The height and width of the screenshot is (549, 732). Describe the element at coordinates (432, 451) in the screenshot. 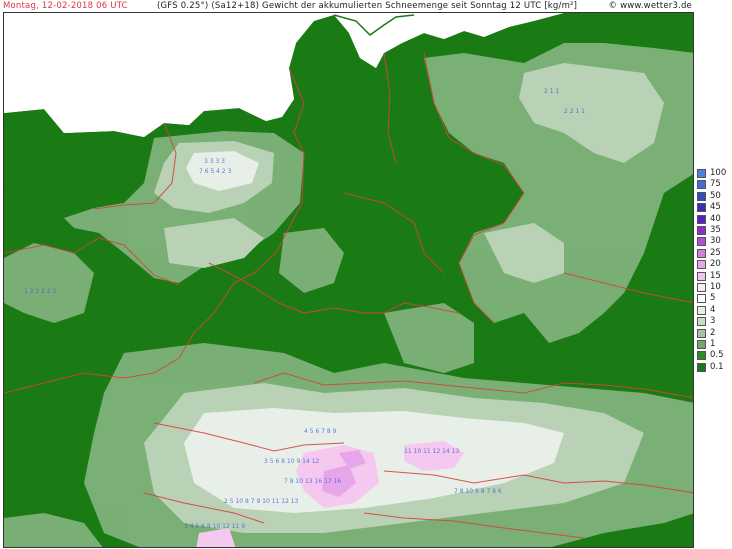

I see `svg-text: 11 10 11 12 14 13` at that location.